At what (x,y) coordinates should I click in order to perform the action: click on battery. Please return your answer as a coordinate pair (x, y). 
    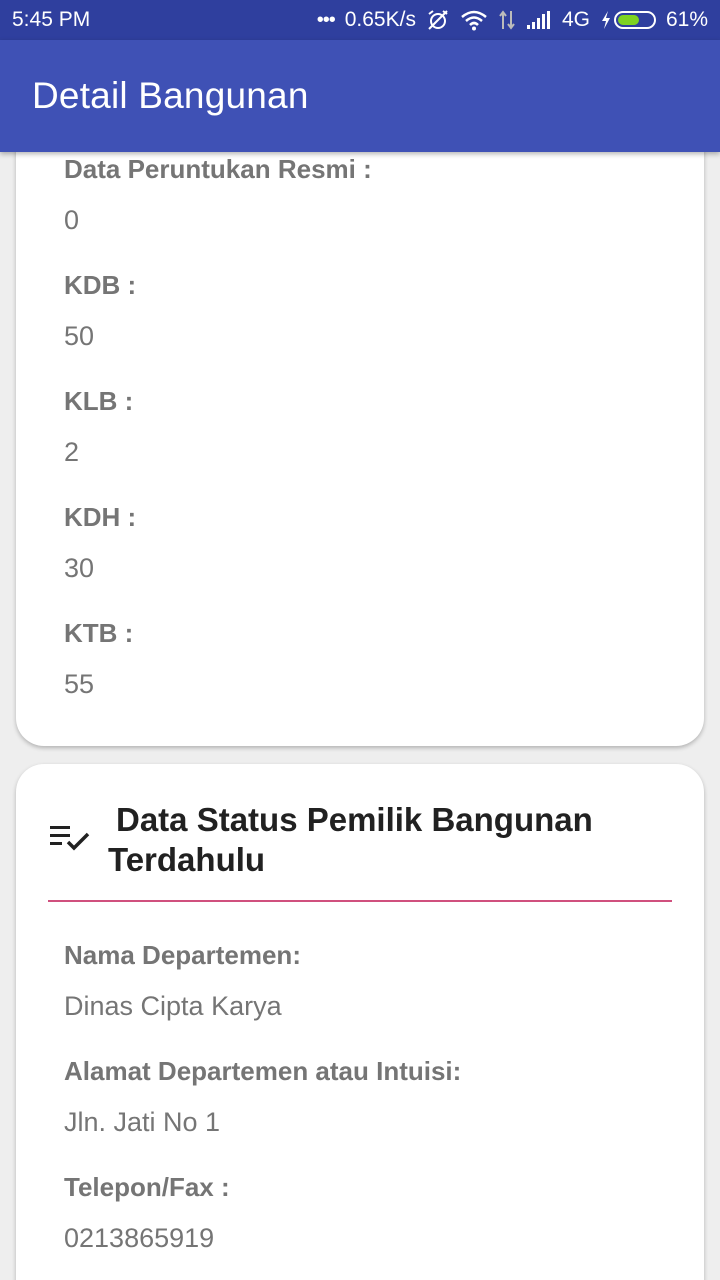
    Looking at the image, I should click on (628, 20).